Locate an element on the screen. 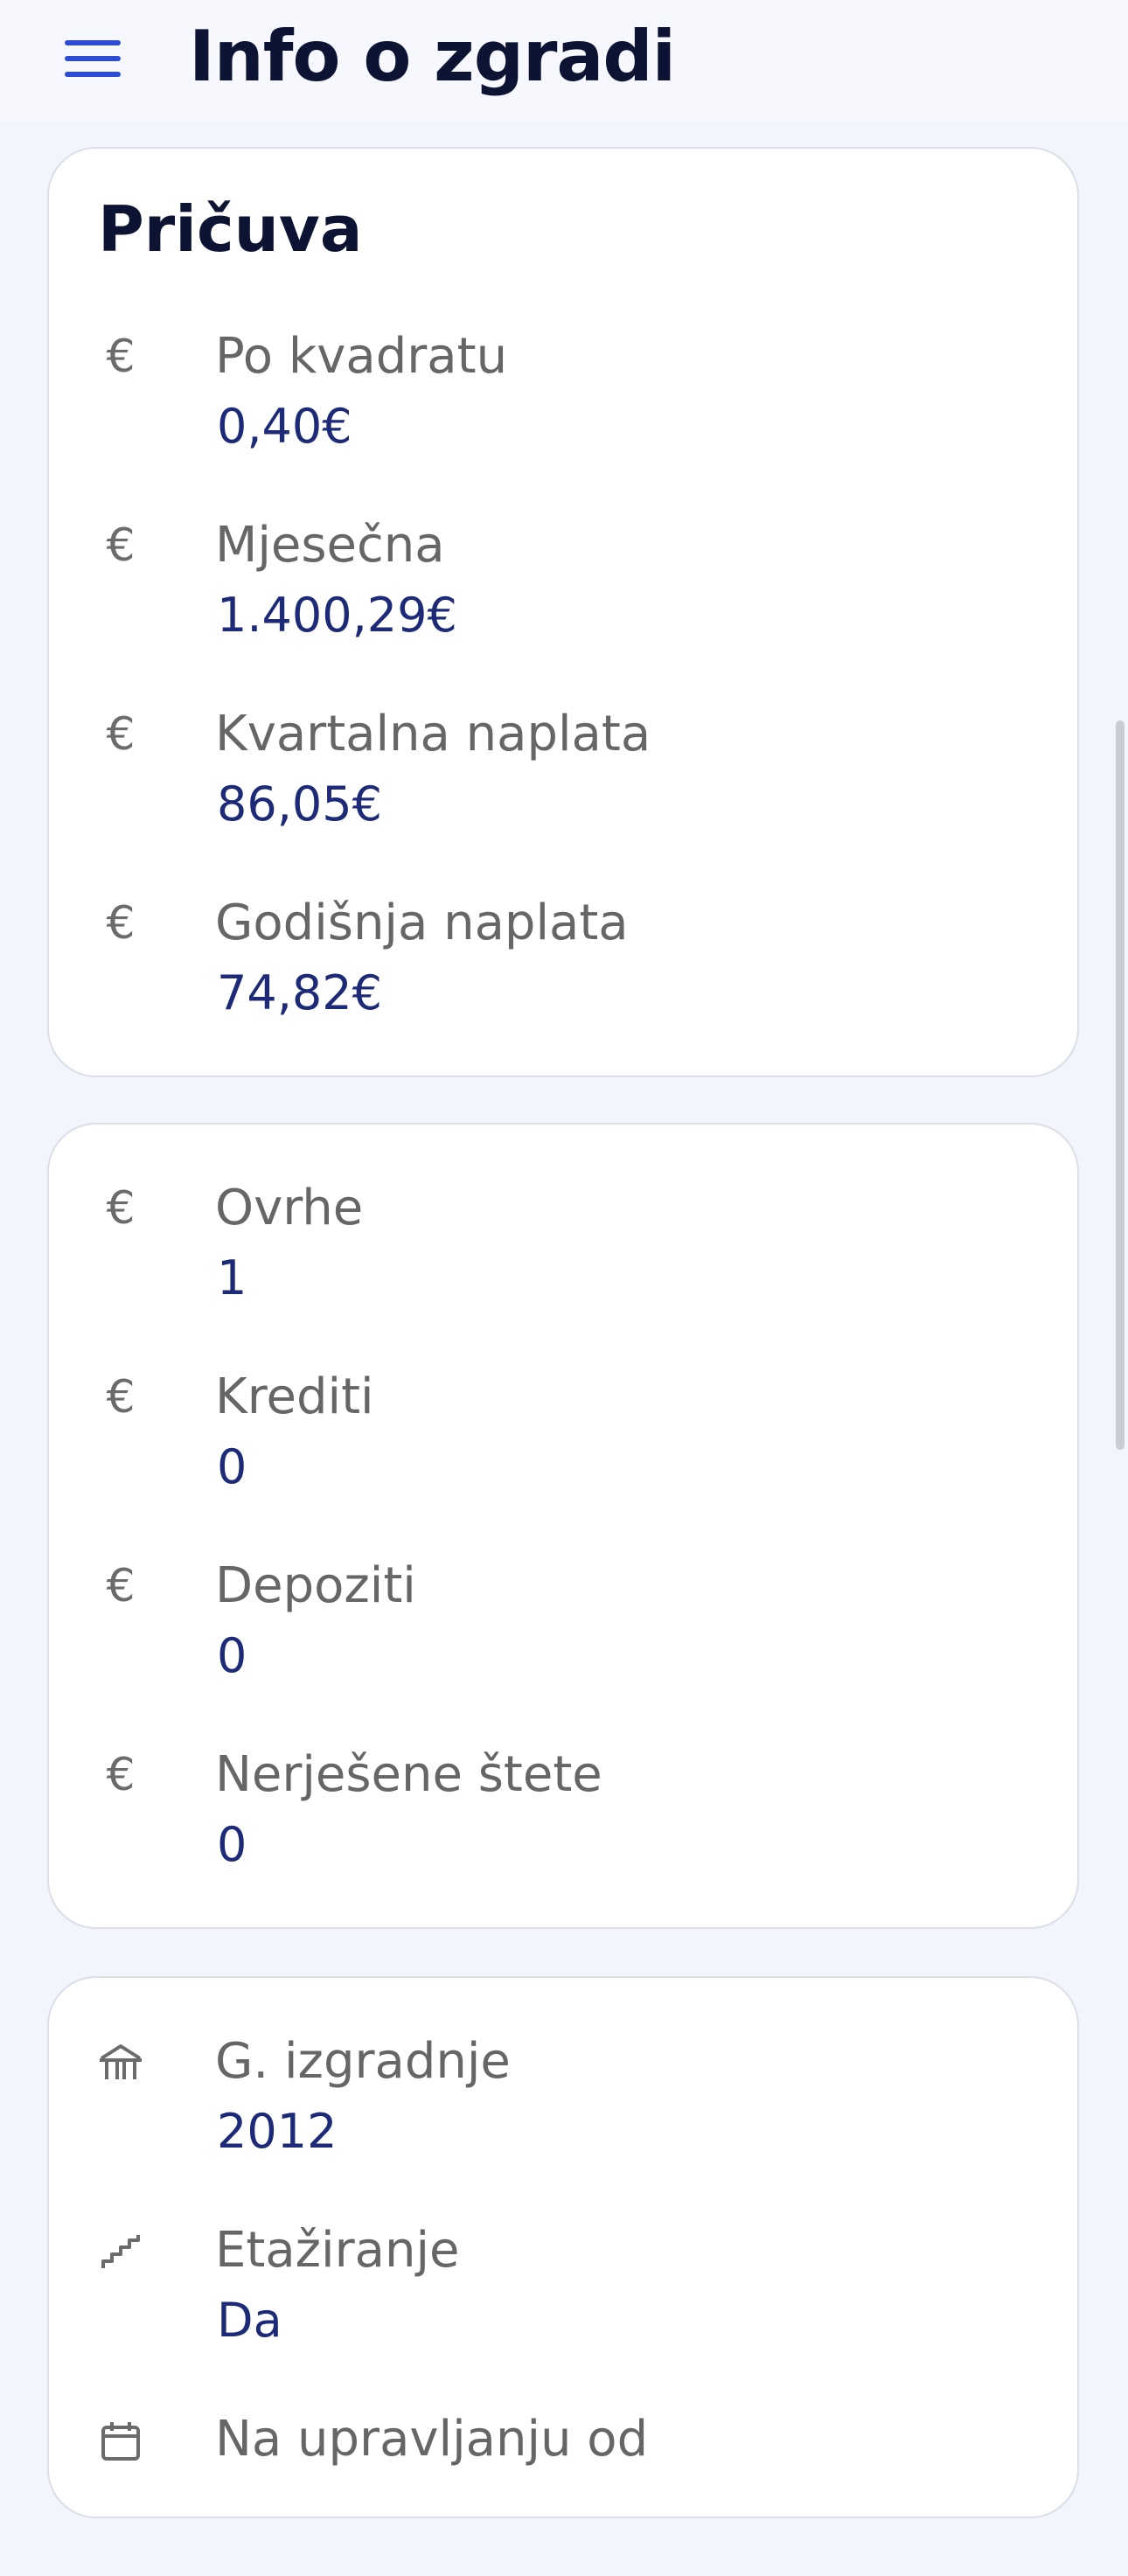  calendar-icon is located at coordinates (120, 2439).